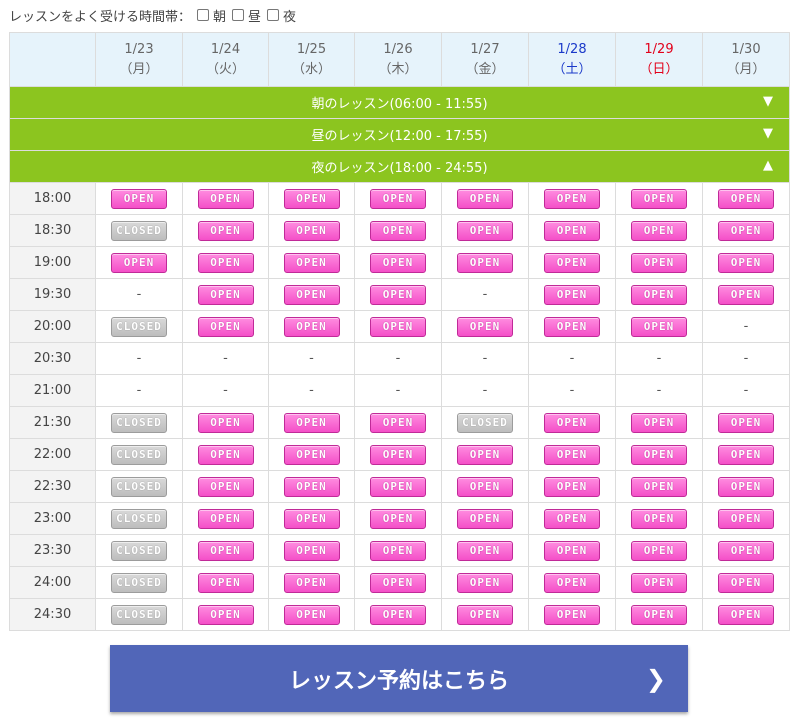 The height and width of the screenshot is (725, 799). I want to click on lesson-band-toggle-0: 朝のレッスン(06:00 - 11:55) ▼, so click(399, 102).